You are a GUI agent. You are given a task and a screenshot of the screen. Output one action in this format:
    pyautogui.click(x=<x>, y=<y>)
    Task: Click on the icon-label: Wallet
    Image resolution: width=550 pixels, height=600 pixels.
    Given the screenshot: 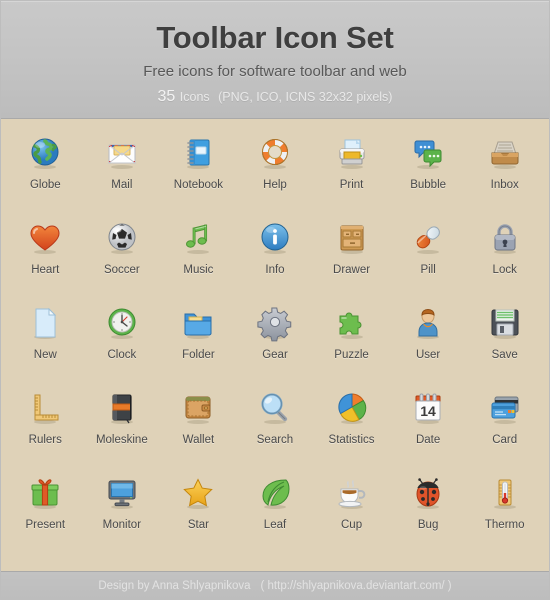 What is the action you would take?
    pyautogui.click(x=198, y=440)
    